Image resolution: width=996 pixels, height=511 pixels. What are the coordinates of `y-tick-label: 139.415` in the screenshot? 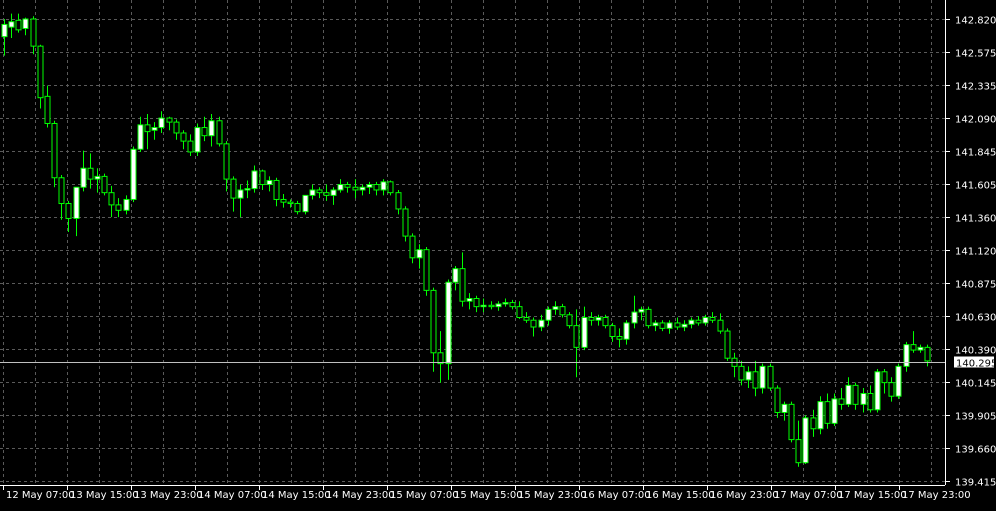 It's located at (975, 483).